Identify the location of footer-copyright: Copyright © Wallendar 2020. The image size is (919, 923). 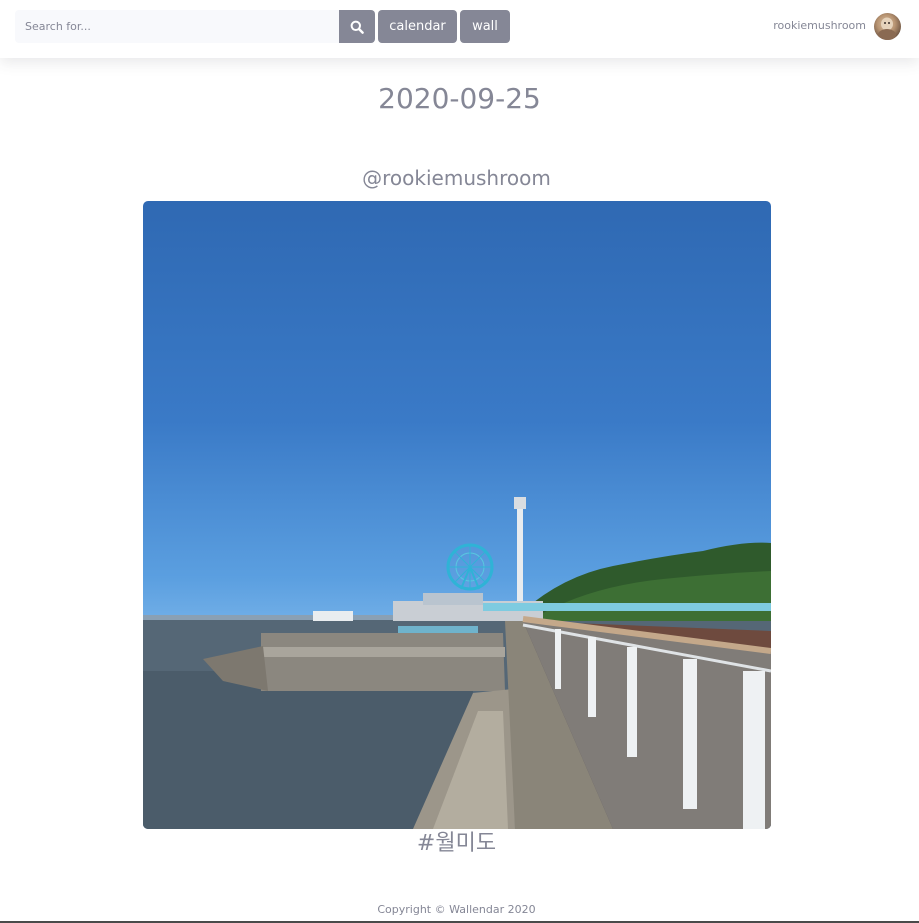
(456, 909).